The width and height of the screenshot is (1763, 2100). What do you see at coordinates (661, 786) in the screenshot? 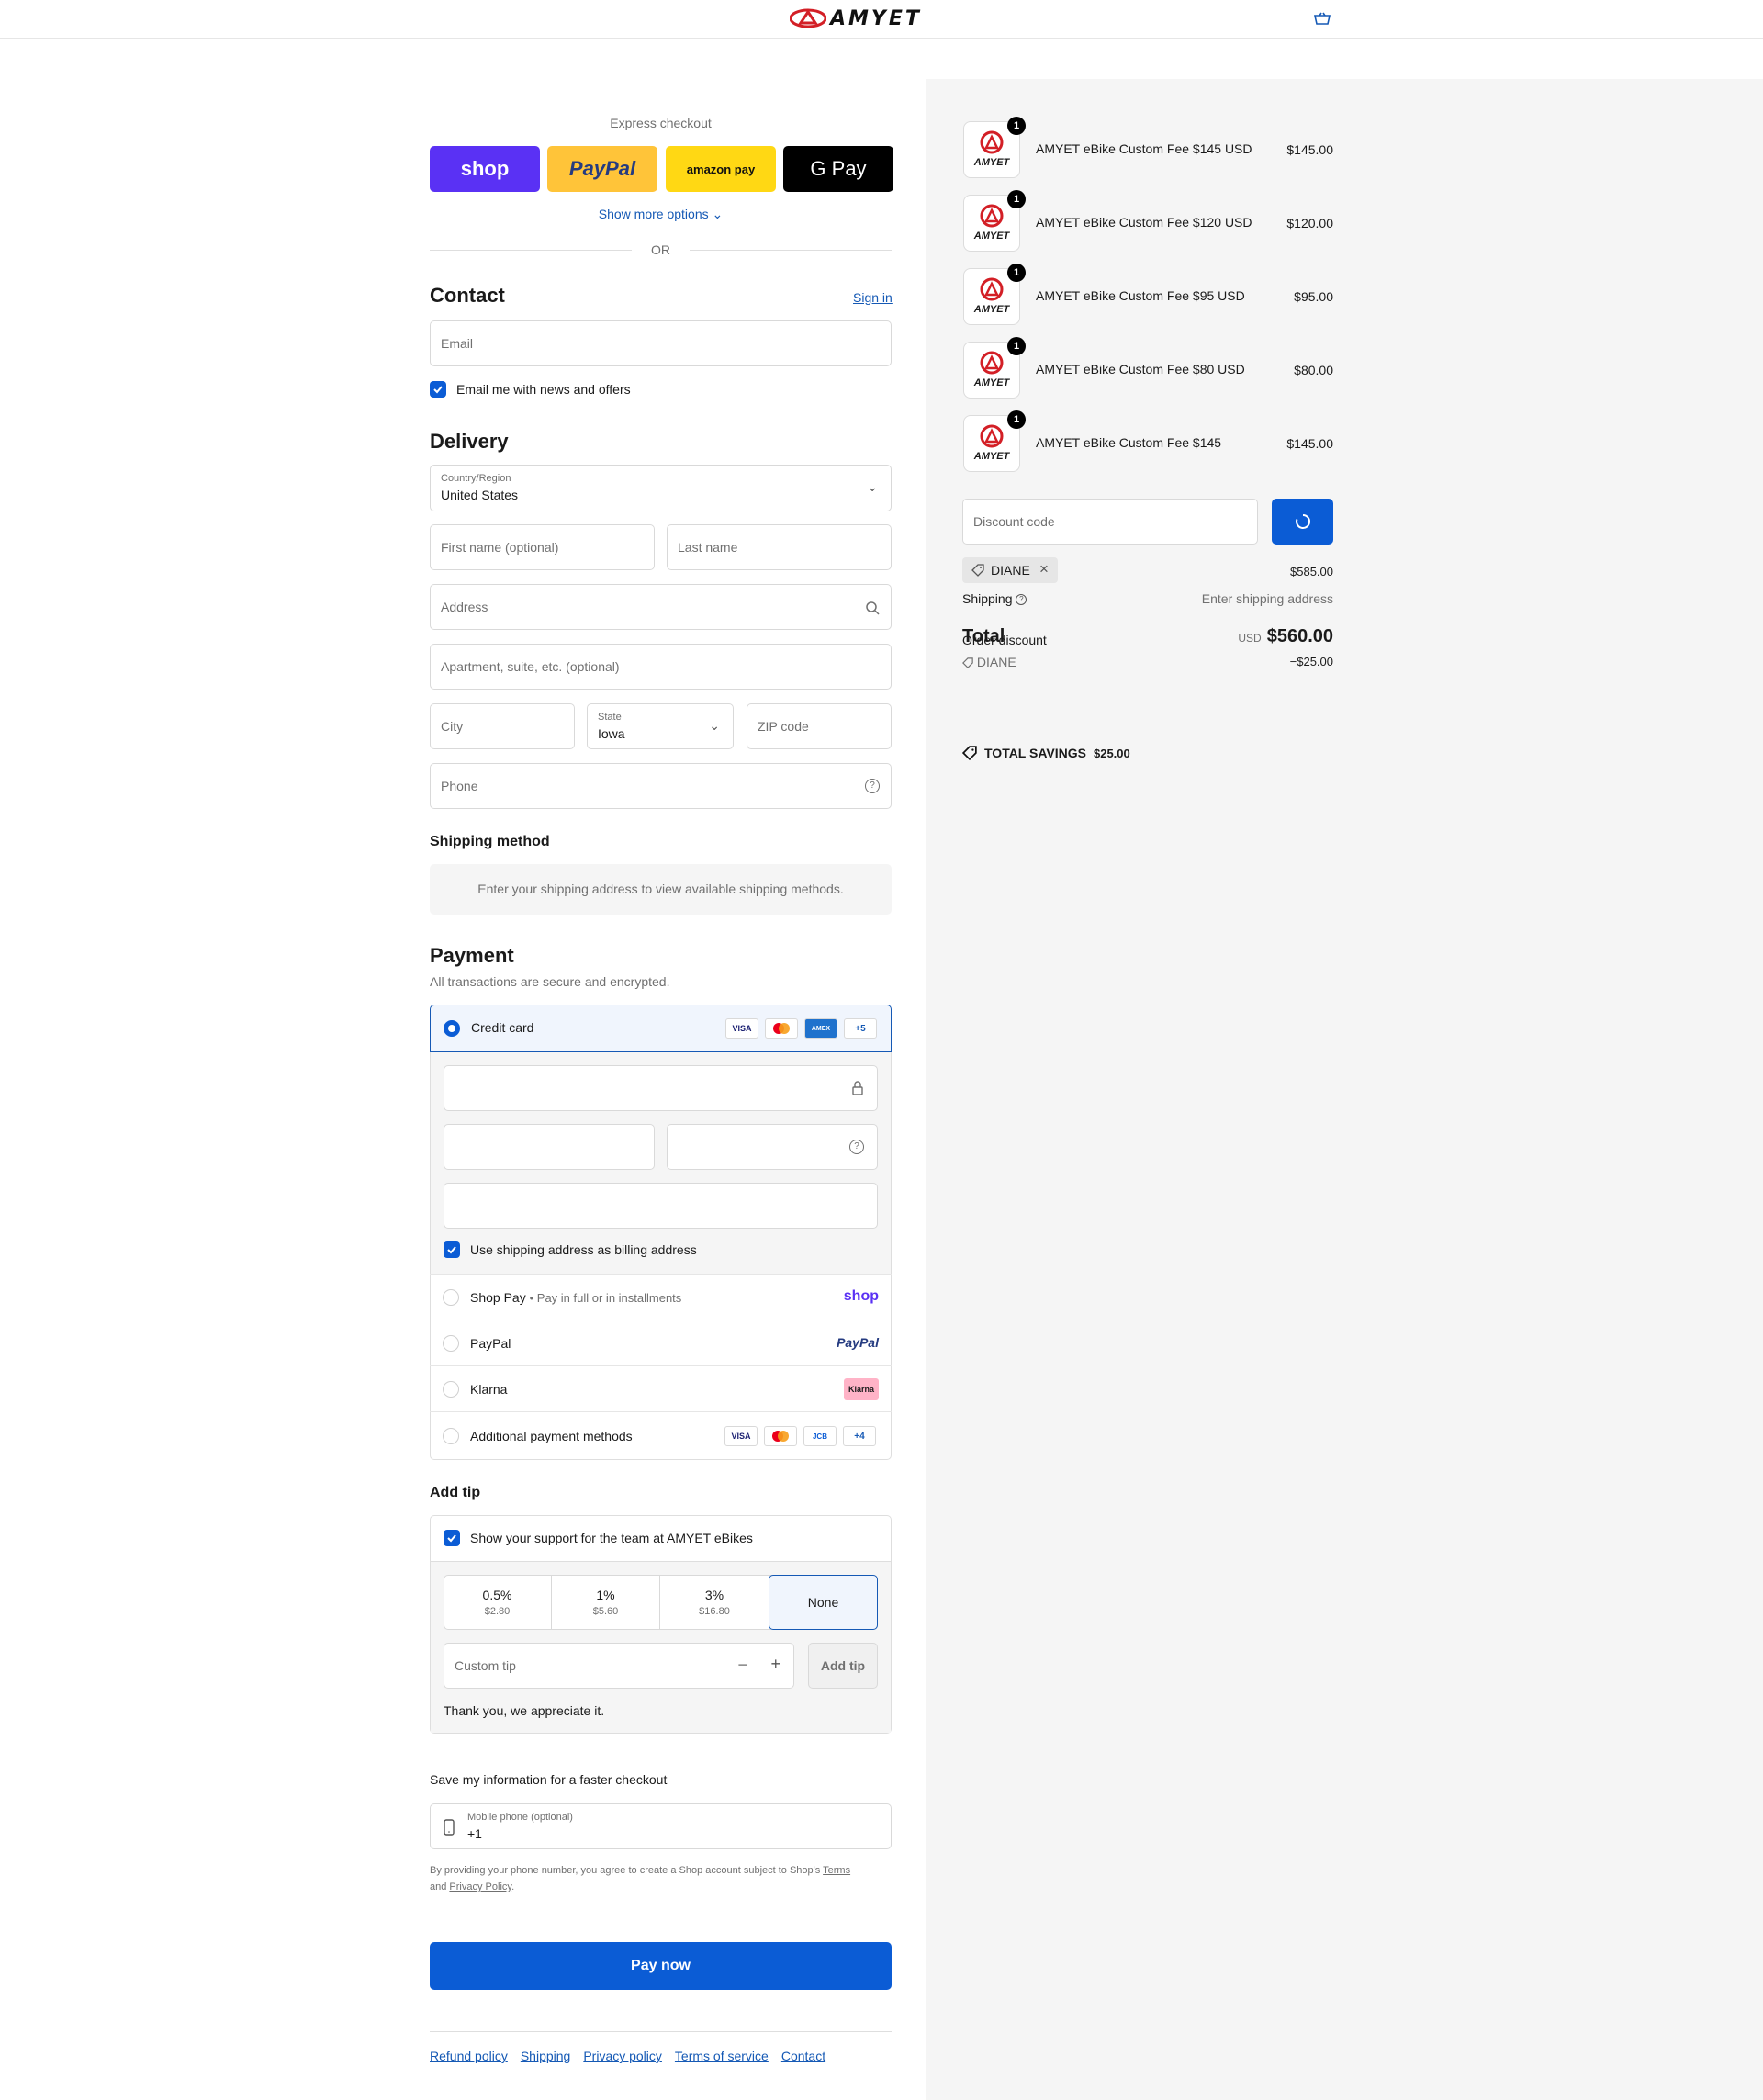
I see `phone-field: Phone ?` at bounding box center [661, 786].